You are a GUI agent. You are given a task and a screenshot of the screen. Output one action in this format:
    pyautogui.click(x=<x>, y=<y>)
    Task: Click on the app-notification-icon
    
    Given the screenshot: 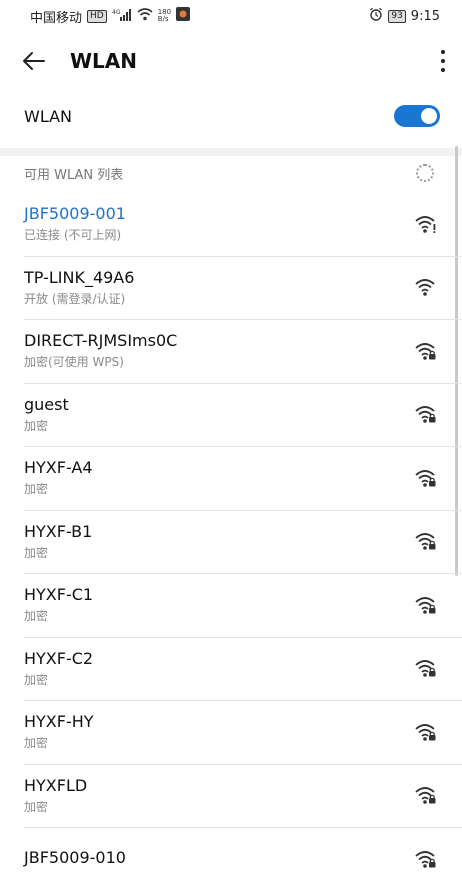 What is the action you would take?
    pyautogui.click(x=183, y=16)
    